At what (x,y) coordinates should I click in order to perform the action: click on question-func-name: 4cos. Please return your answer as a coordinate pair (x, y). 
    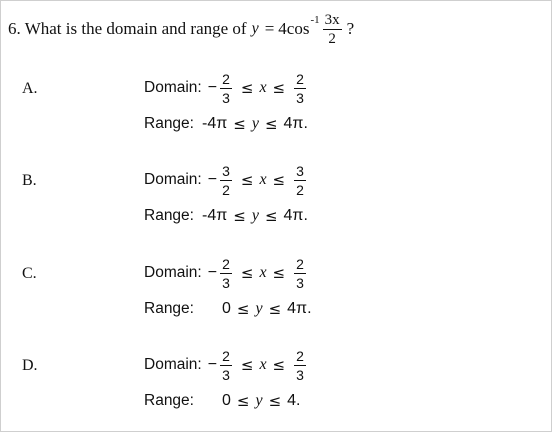
    Looking at the image, I should click on (294, 28).